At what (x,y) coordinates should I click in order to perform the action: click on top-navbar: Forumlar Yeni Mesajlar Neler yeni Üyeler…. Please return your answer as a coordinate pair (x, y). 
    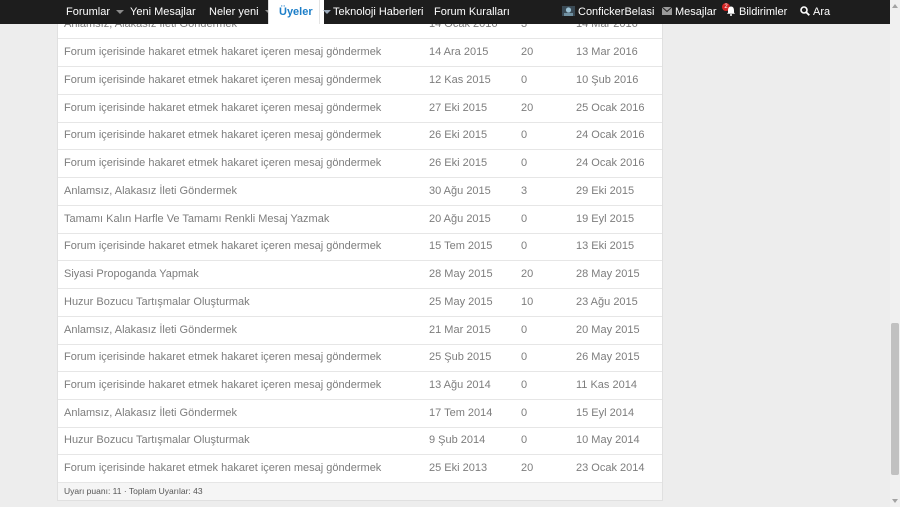
    Looking at the image, I should click on (445, 12).